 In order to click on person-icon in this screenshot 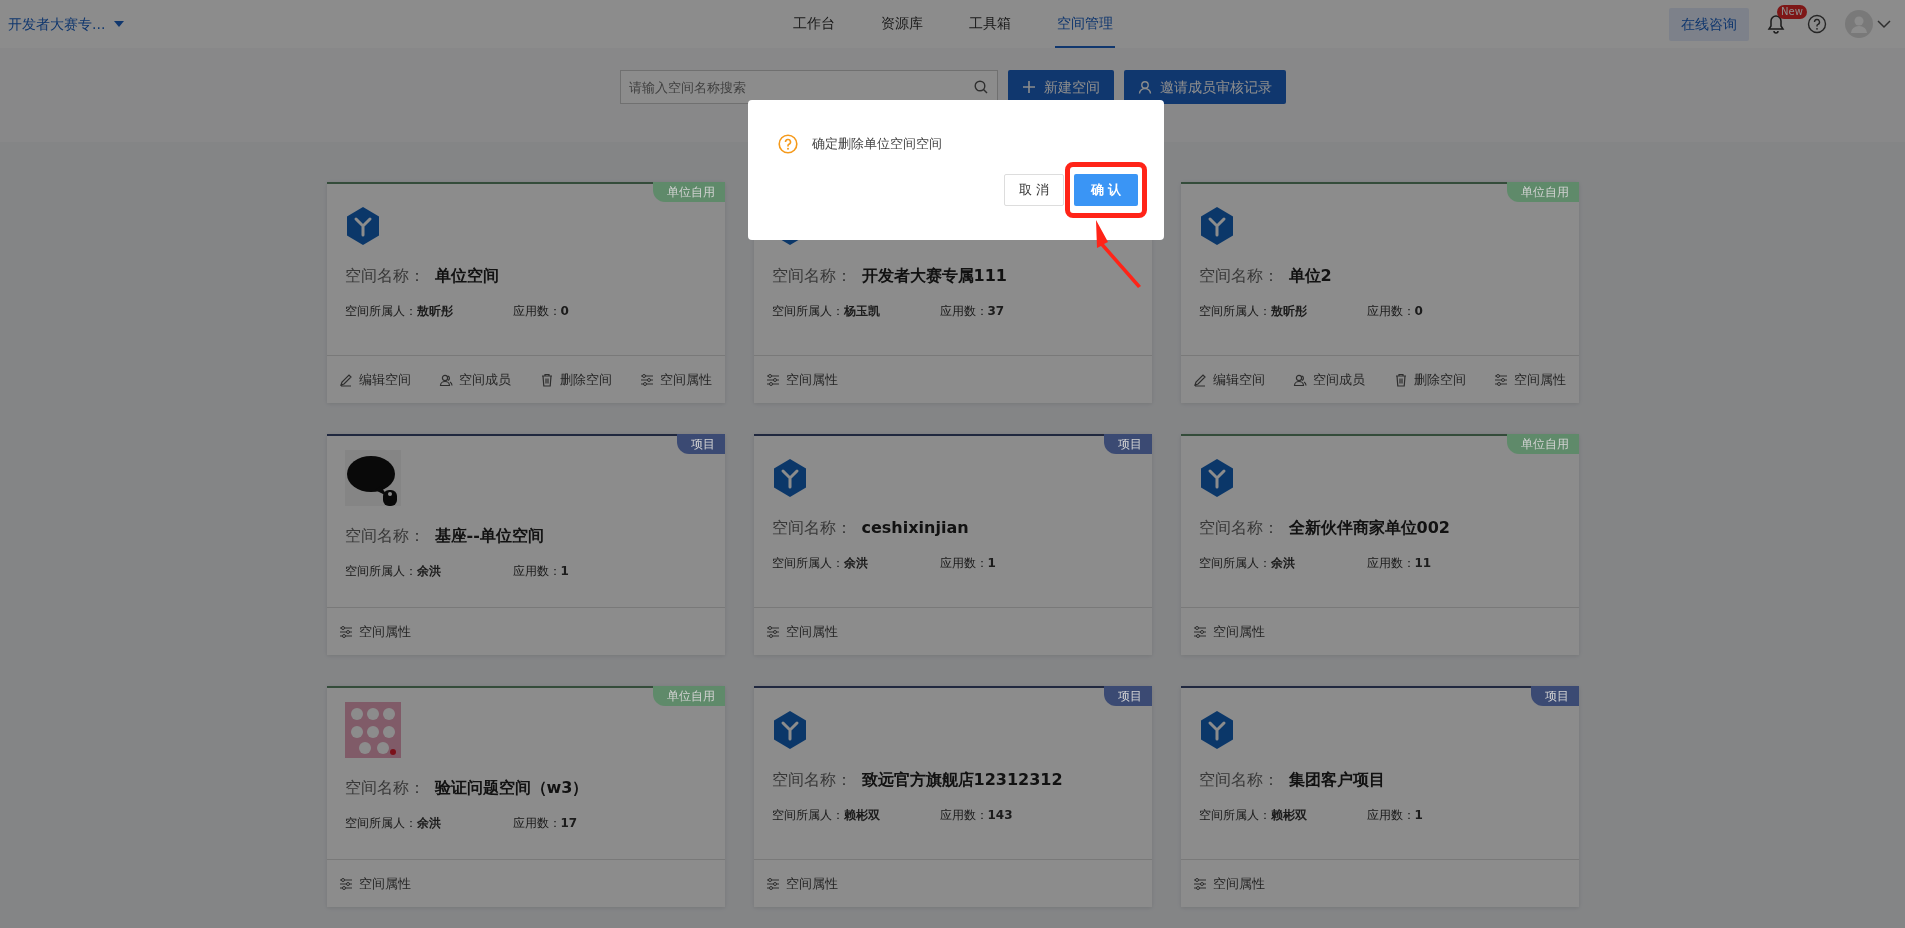, I will do `click(1144, 87)`.